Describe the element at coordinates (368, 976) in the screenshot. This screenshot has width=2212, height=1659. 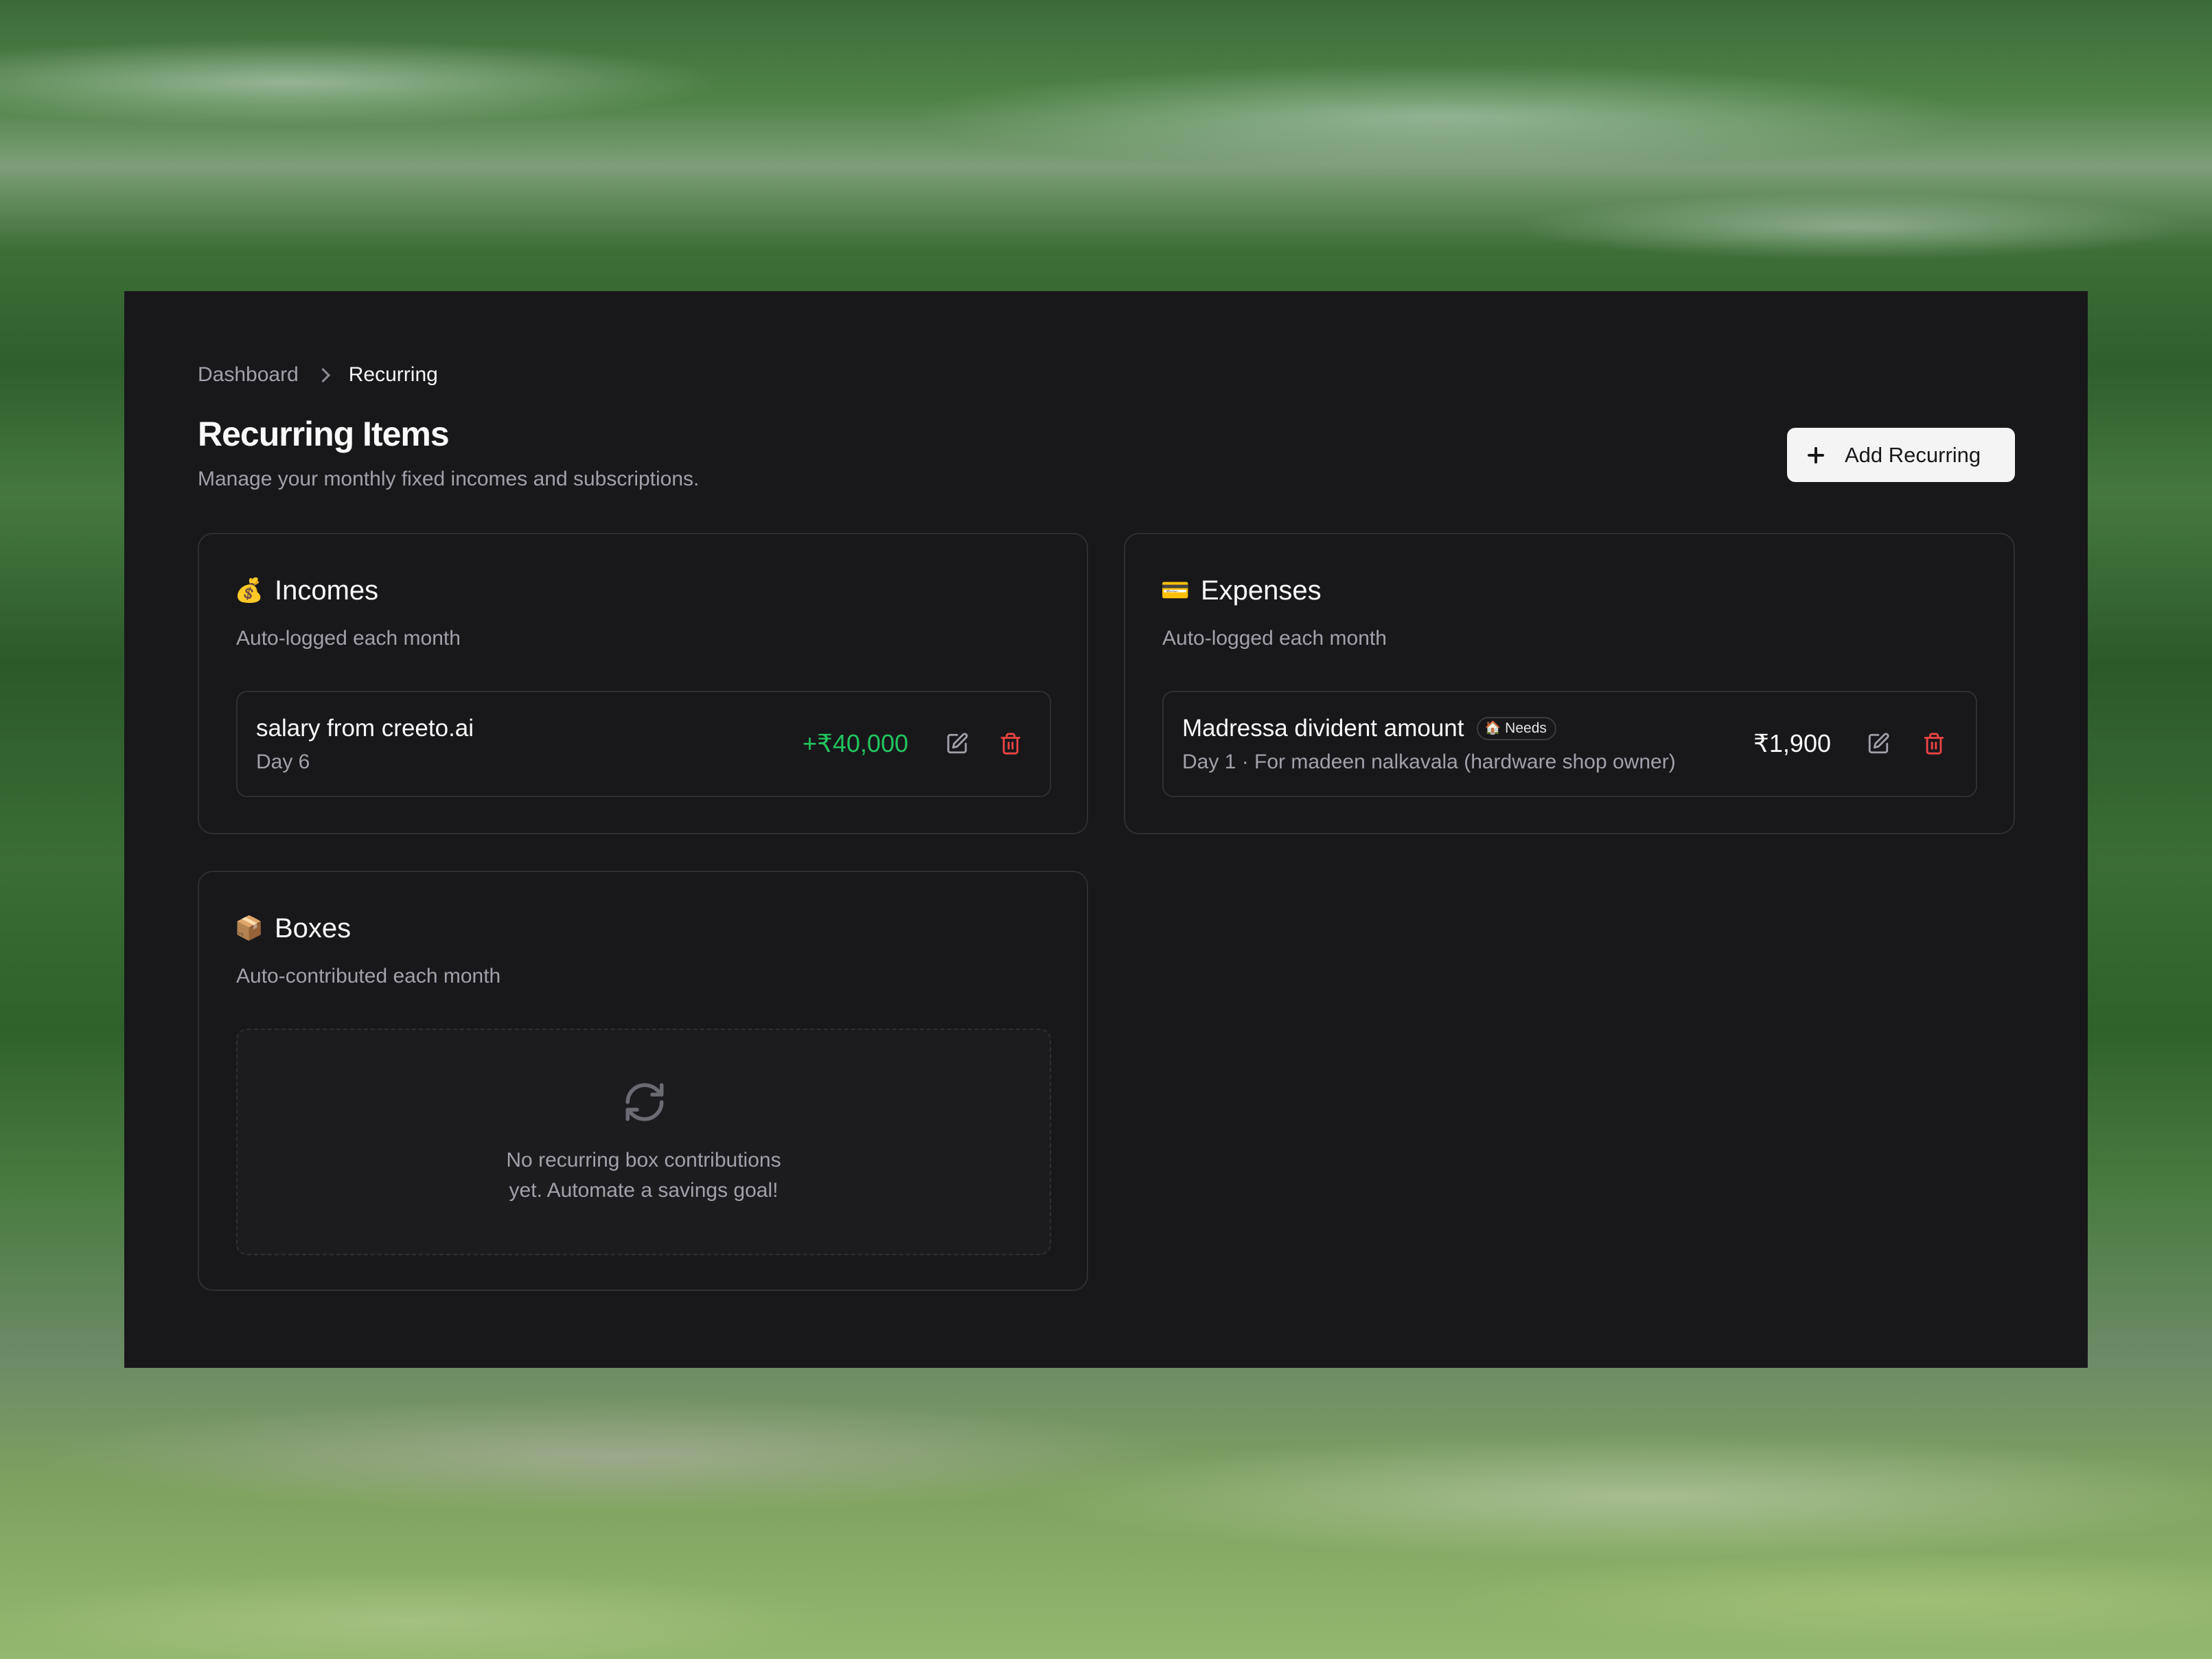
I see `boxes-subtitle: Auto-contributed each month` at that location.